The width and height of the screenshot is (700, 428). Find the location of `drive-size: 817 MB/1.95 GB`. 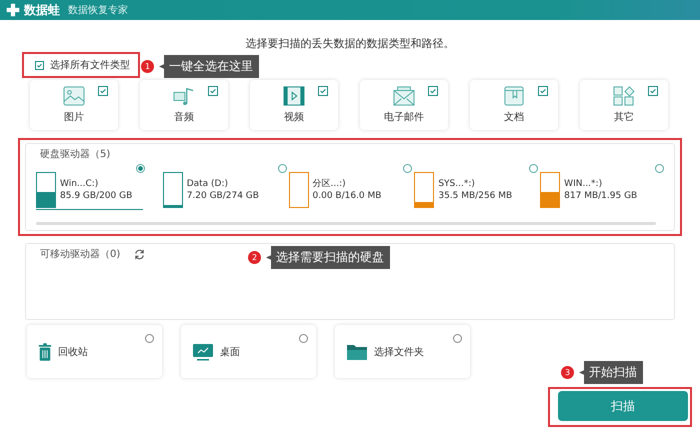

drive-size: 817 MB/1.95 GB is located at coordinates (601, 196).